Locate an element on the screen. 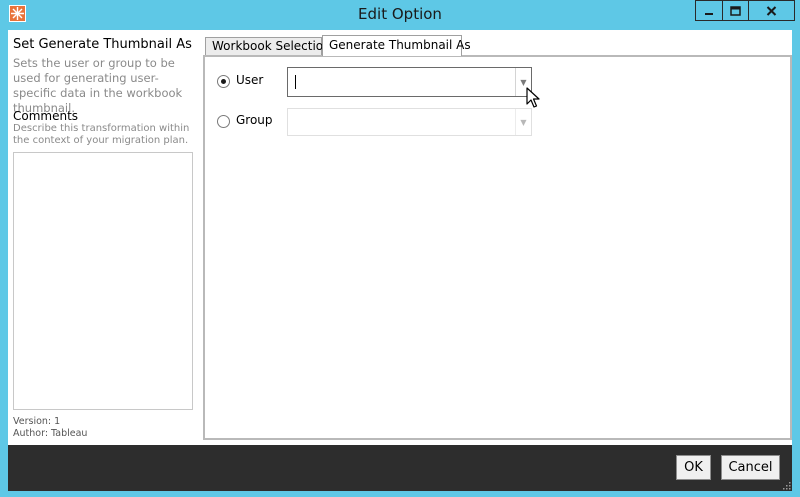 The image size is (800, 497). maximize-button is located at coordinates (735, 10).